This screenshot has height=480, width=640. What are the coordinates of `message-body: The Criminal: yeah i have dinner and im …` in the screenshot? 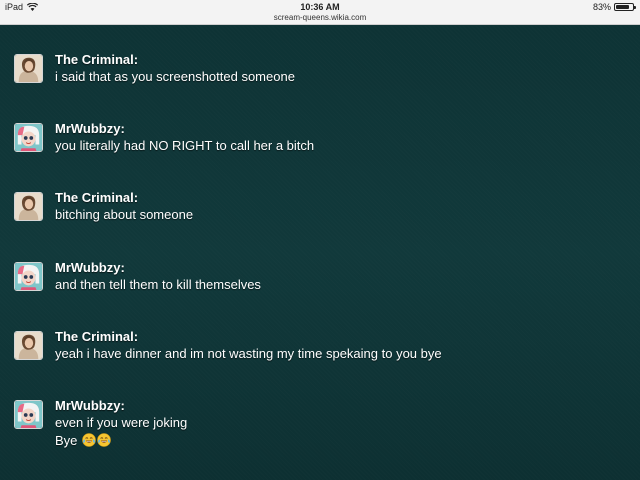 It's located at (248, 346).